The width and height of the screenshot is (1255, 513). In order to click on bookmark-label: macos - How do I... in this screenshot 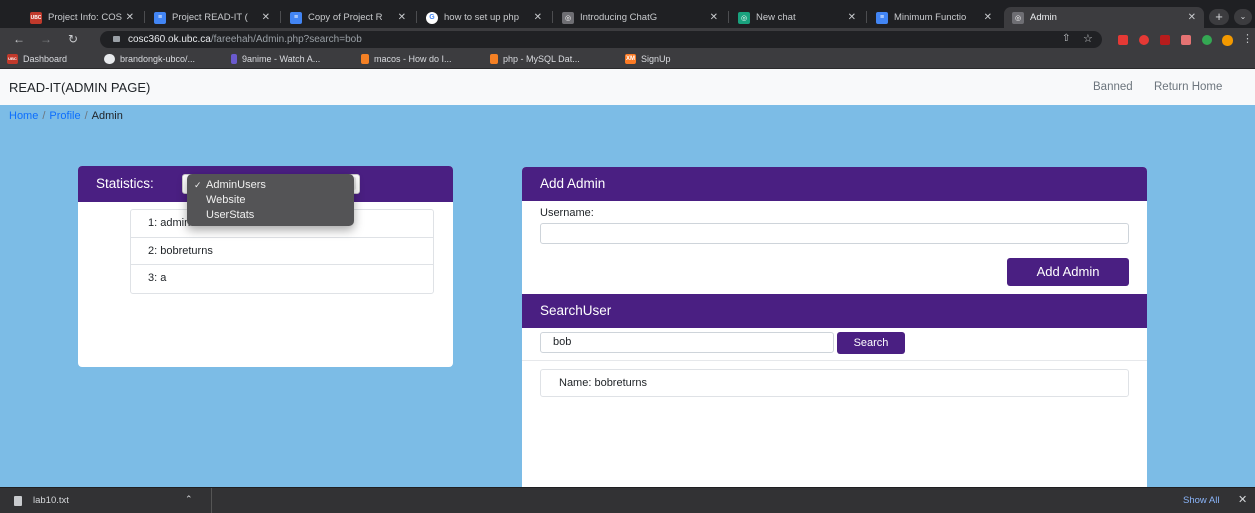, I will do `click(413, 59)`.